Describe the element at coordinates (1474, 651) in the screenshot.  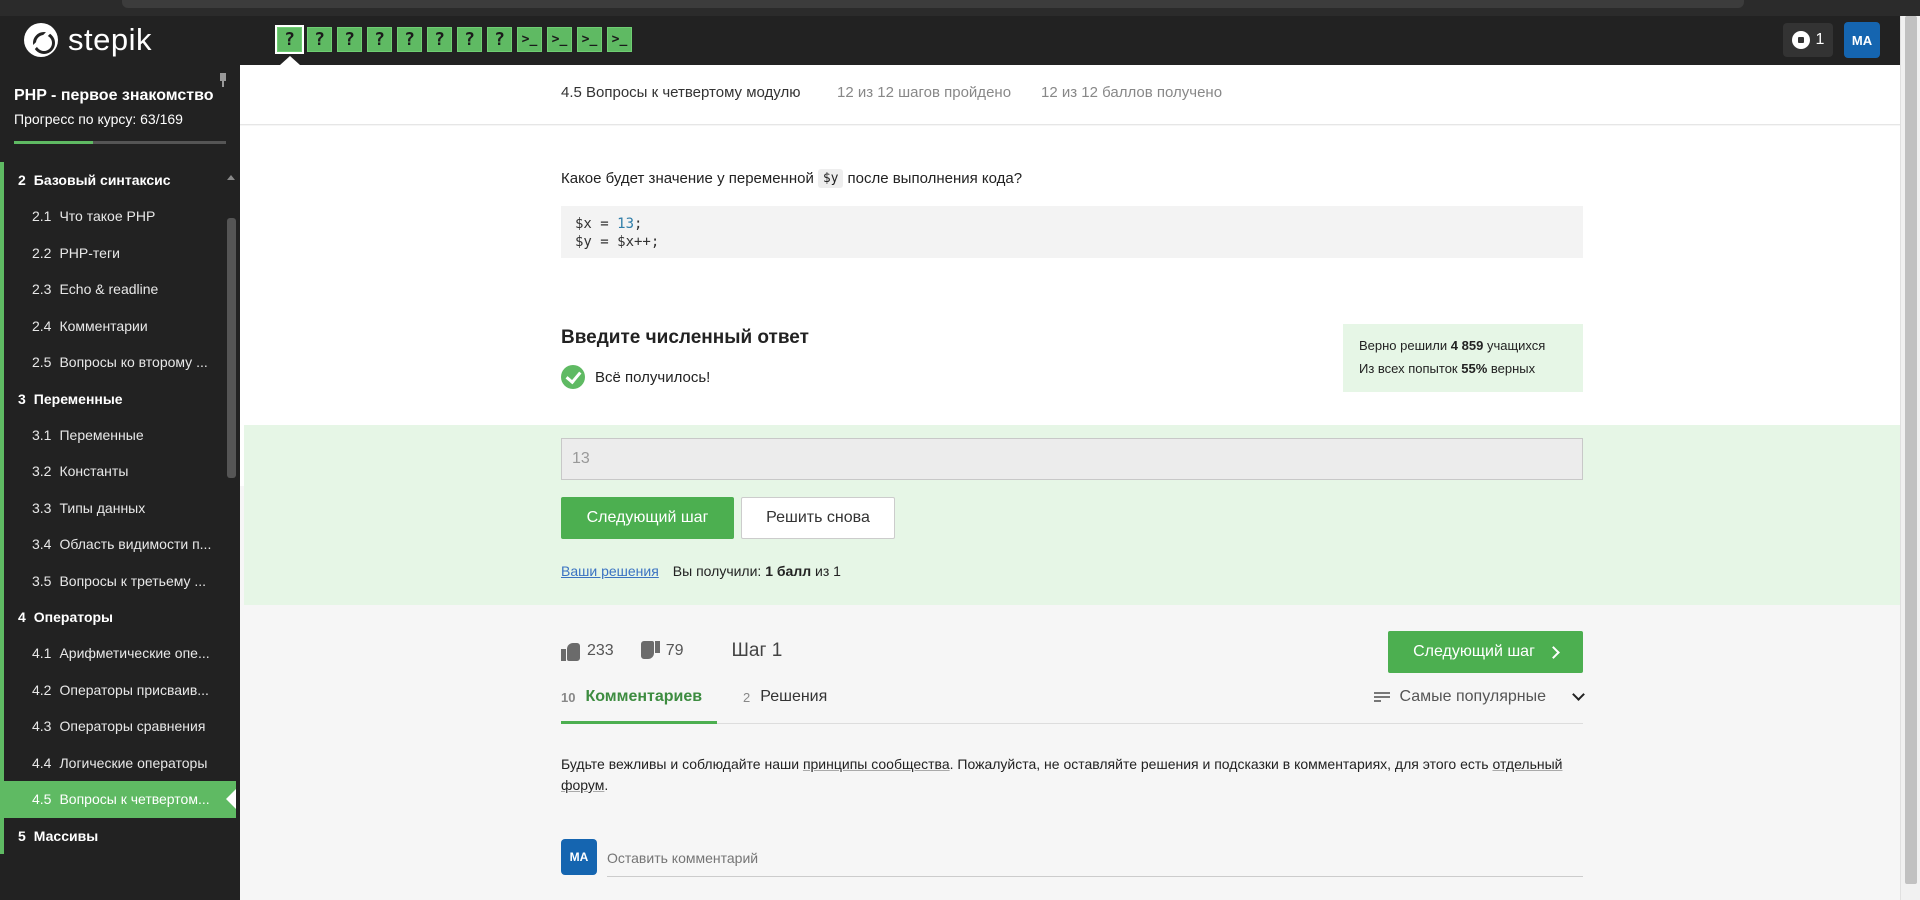
I see `next-step-label: Следующий шаг` at that location.